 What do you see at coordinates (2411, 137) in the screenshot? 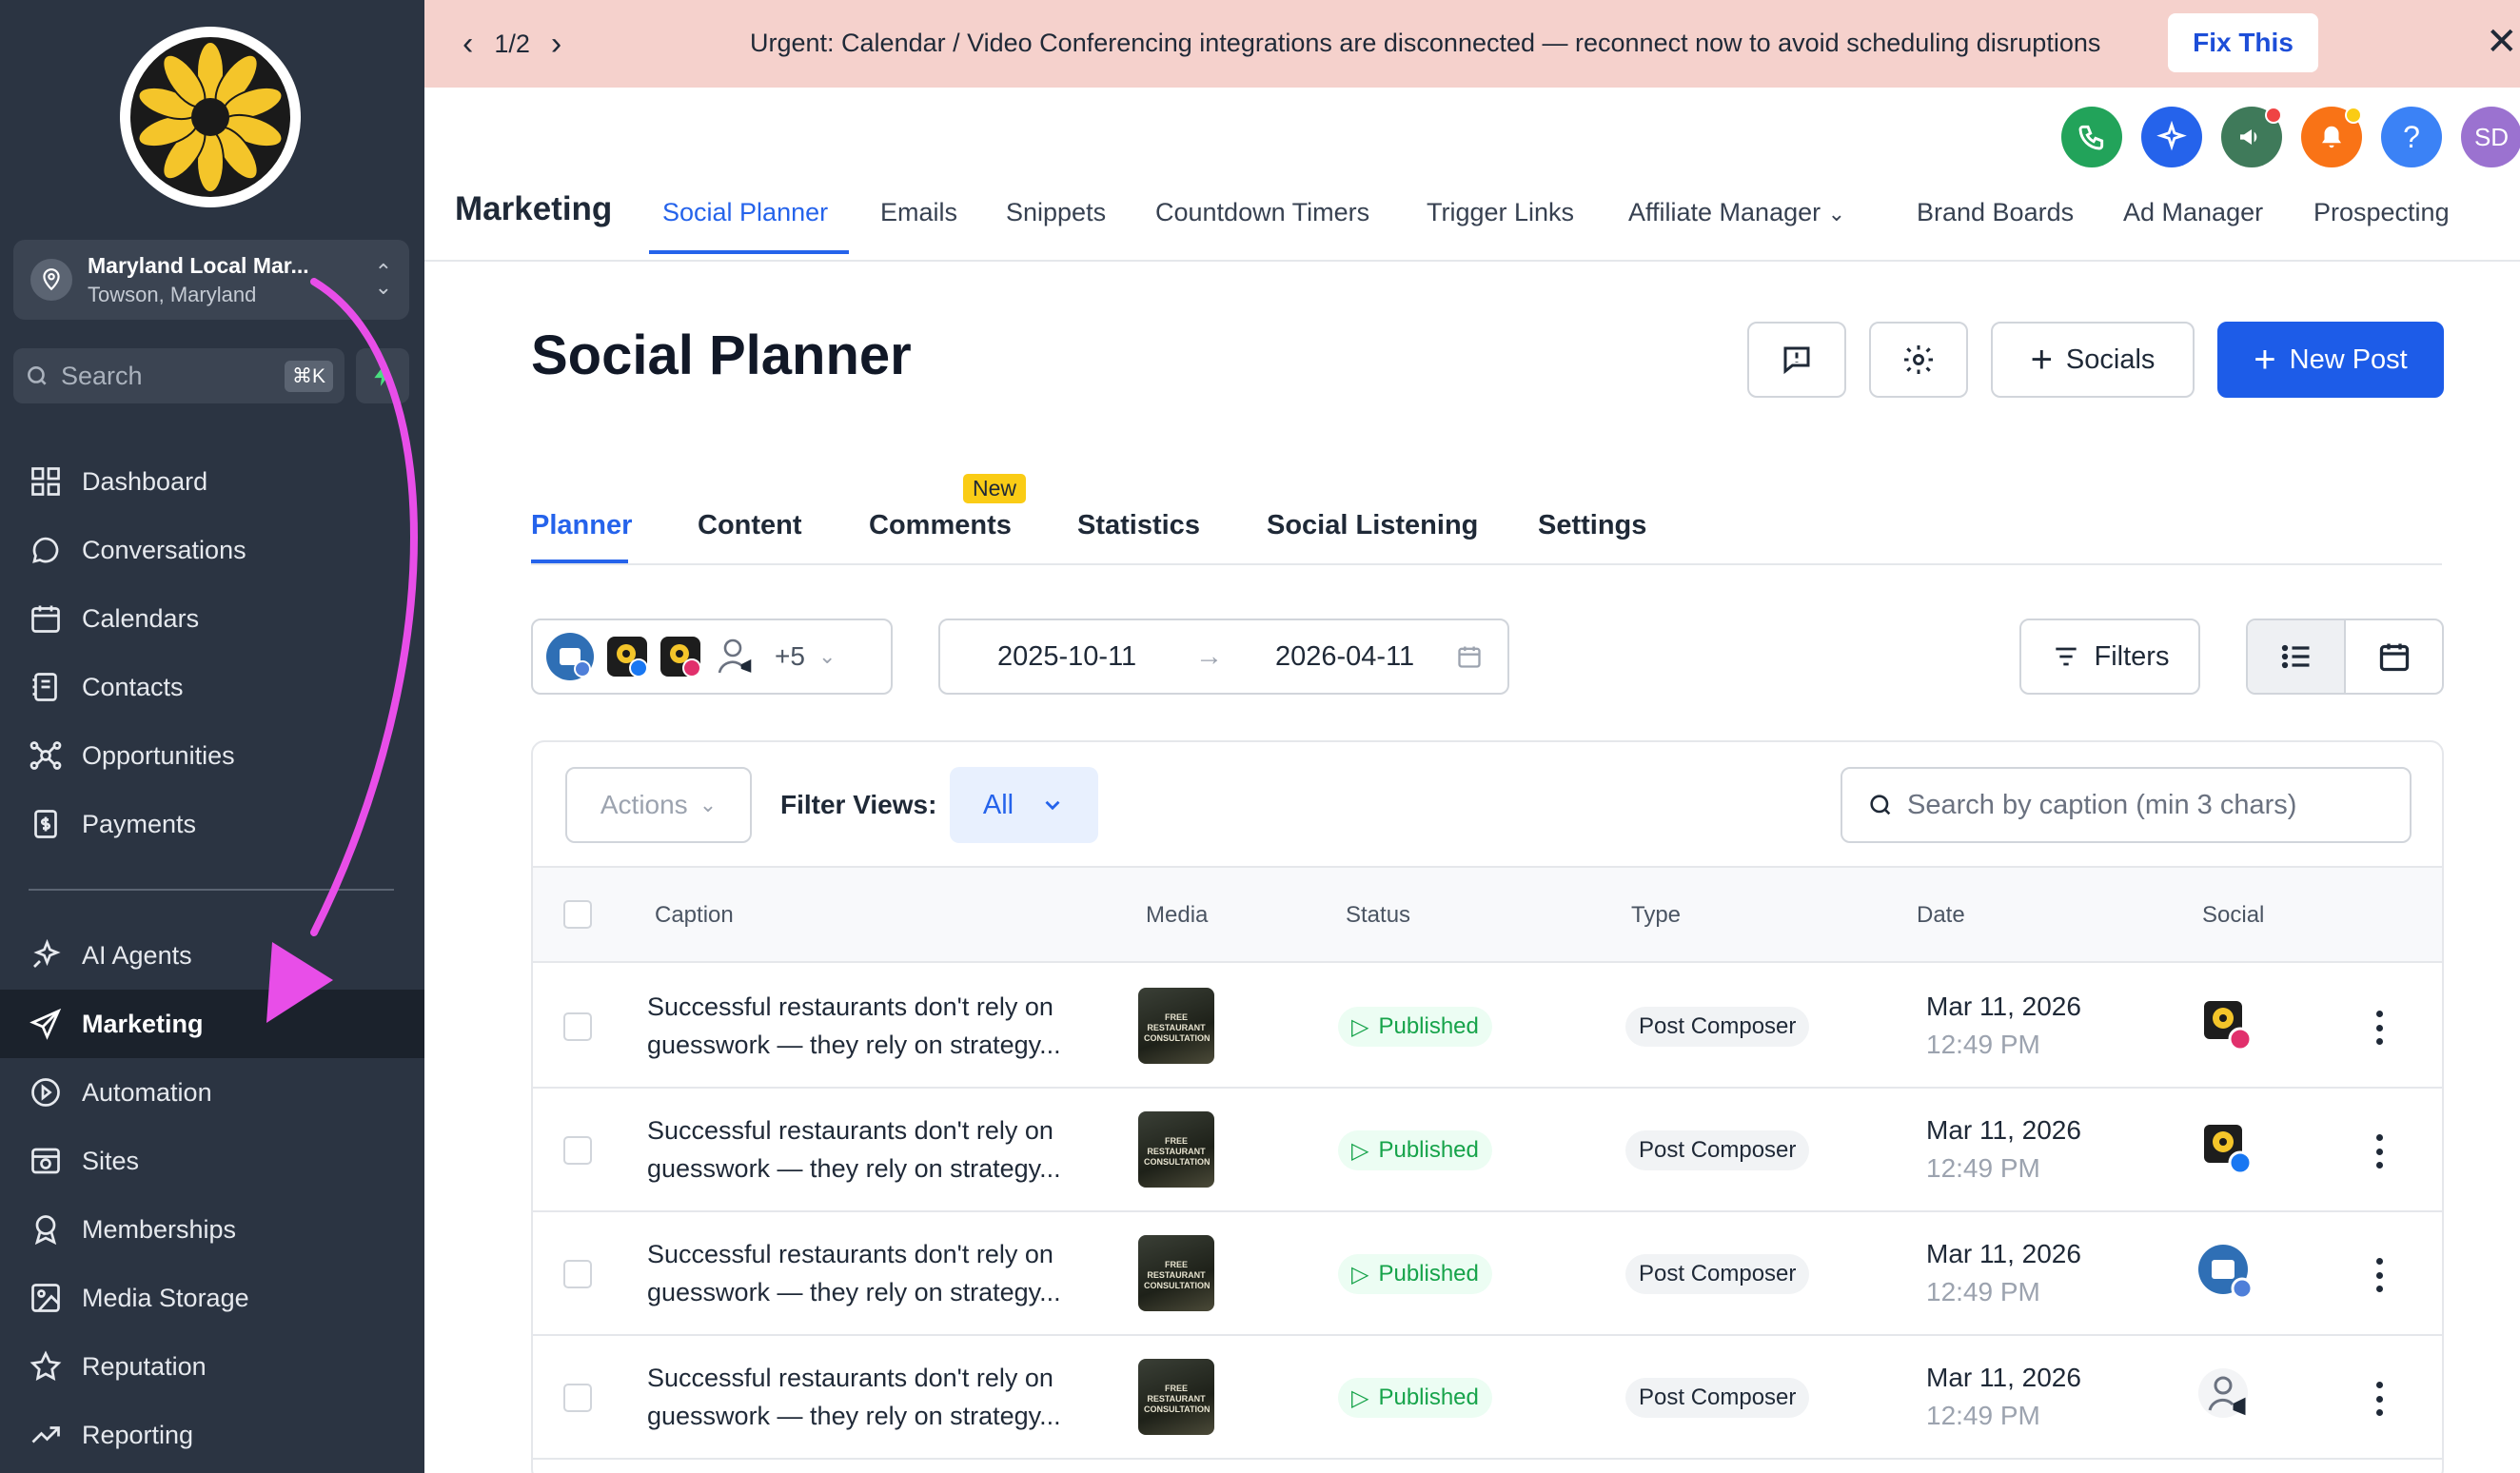
I see `help-icon: ?` at bounding box center [2411, 137].